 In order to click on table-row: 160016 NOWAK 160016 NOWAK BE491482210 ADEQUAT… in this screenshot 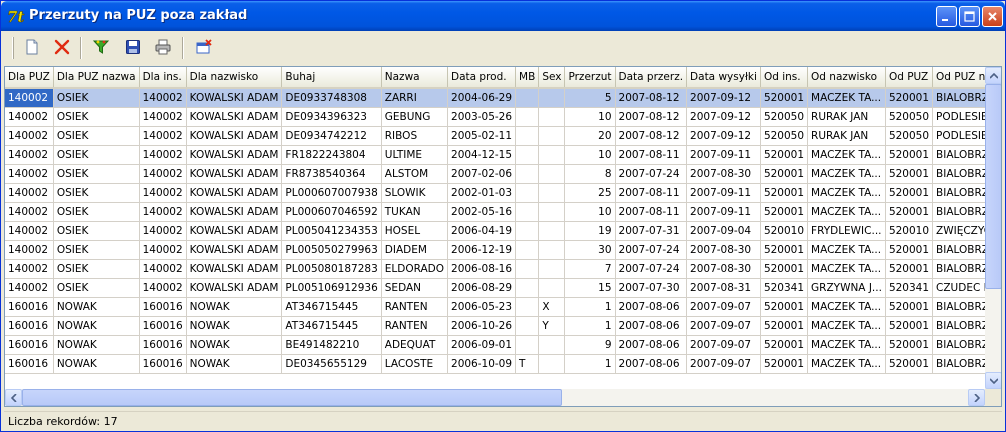, I will do `click(495, 345)`.